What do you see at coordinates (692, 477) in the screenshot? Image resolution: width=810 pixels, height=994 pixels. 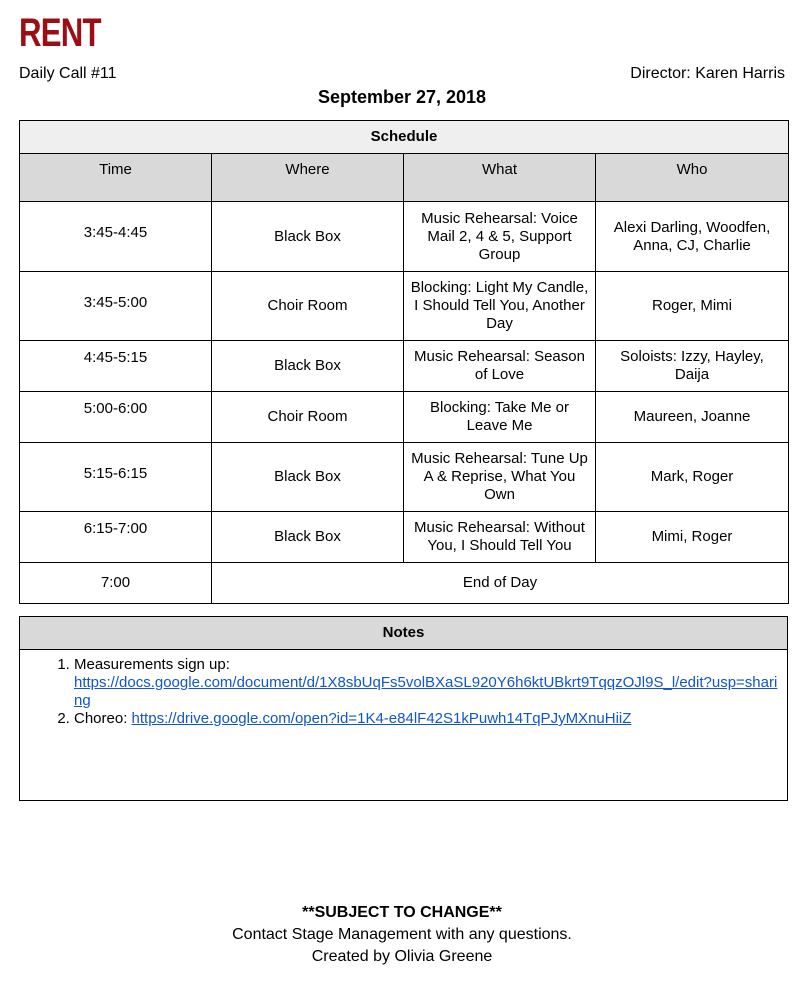 I see `who-cell: Mark, Roger` at bounding box center [692, 477].